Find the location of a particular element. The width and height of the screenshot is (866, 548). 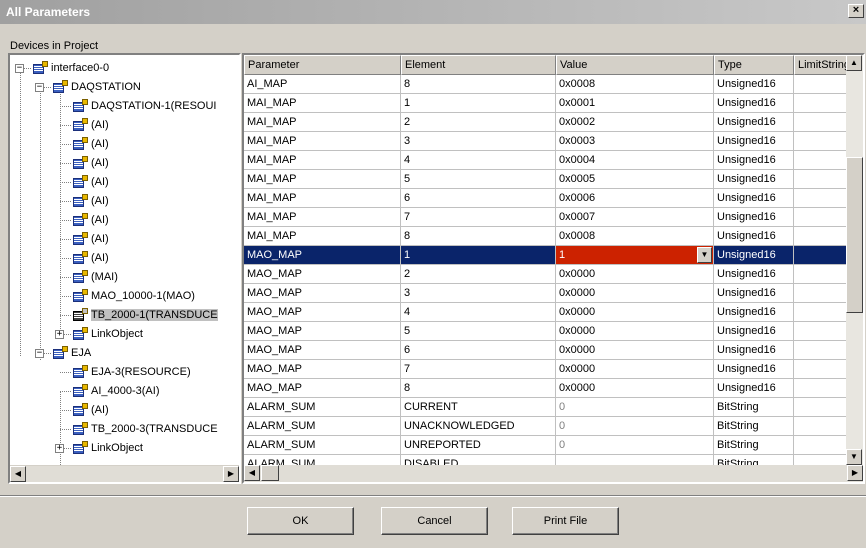

column-header: LimitString is located at coordinates (822, 65).